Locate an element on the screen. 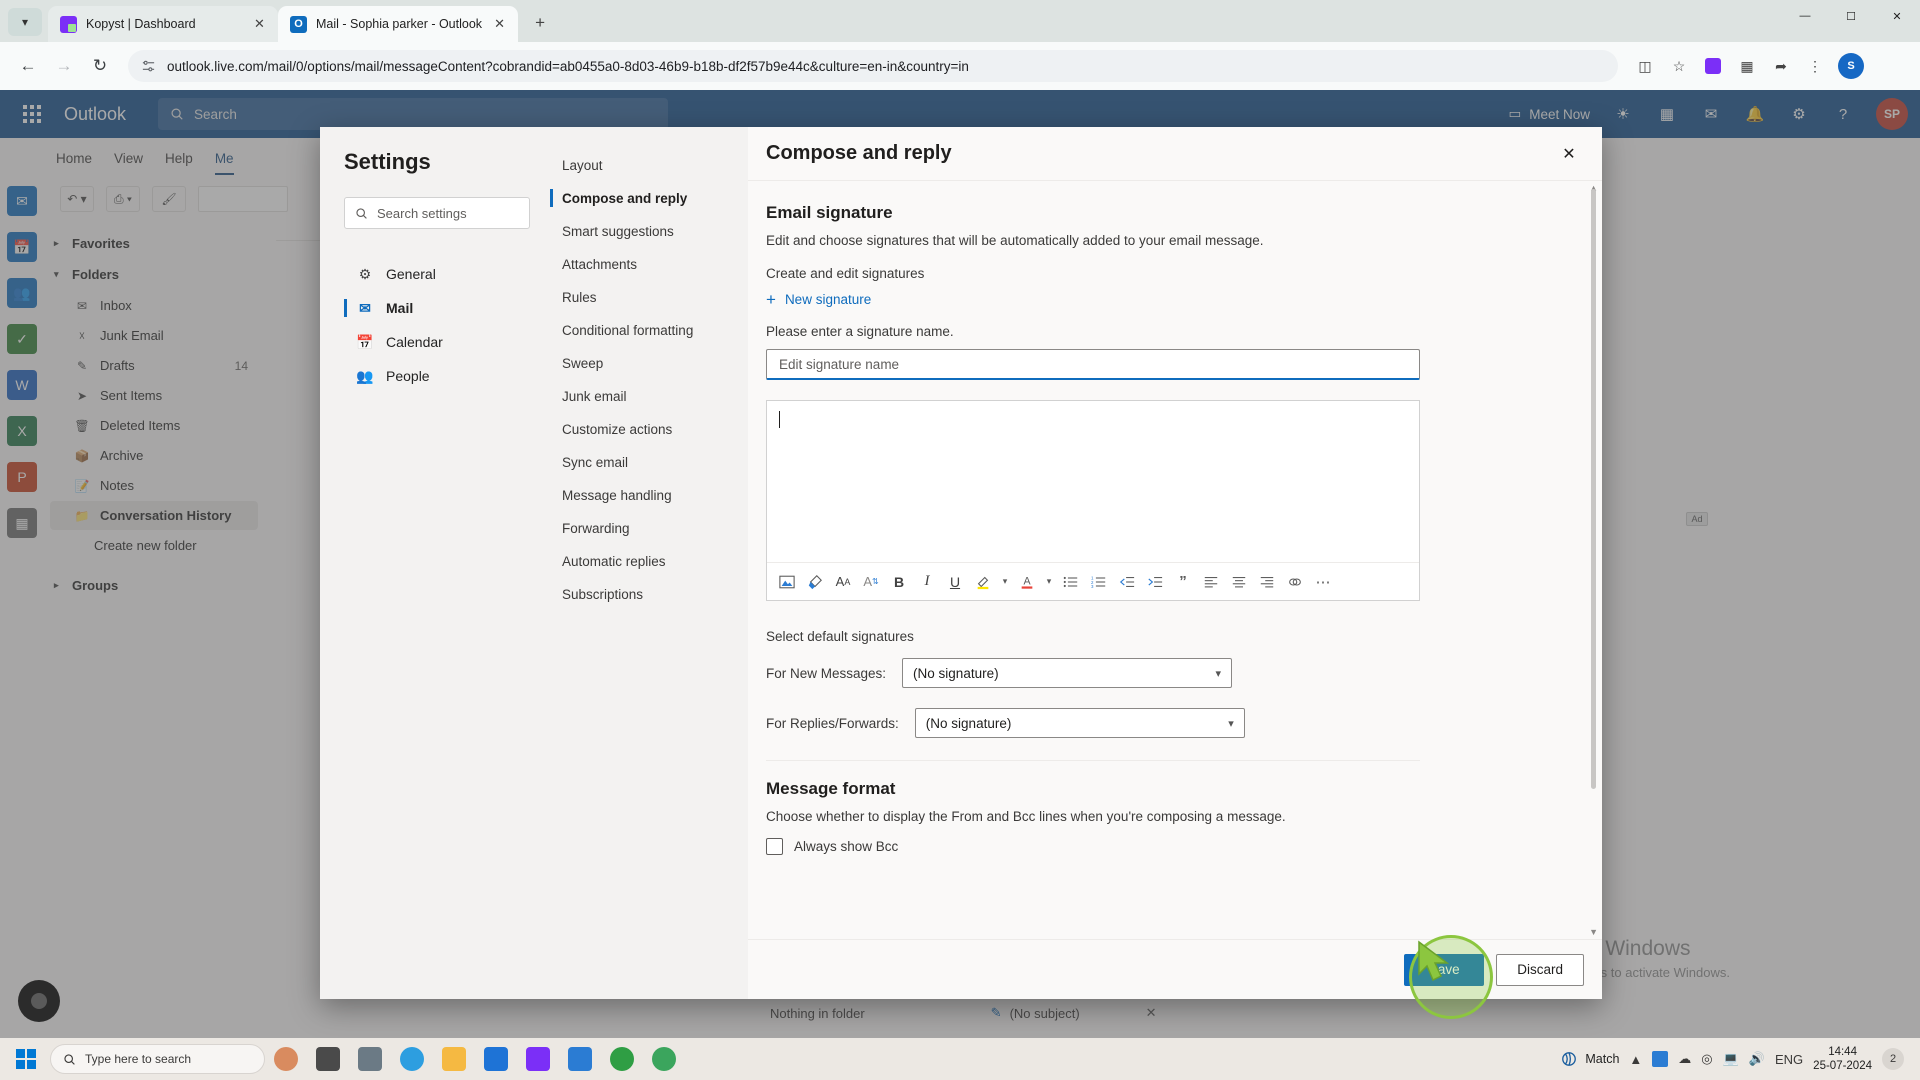  show-hidden-icons-chevron-up-icon: ▲ is located at coordinates (1635, 1059).